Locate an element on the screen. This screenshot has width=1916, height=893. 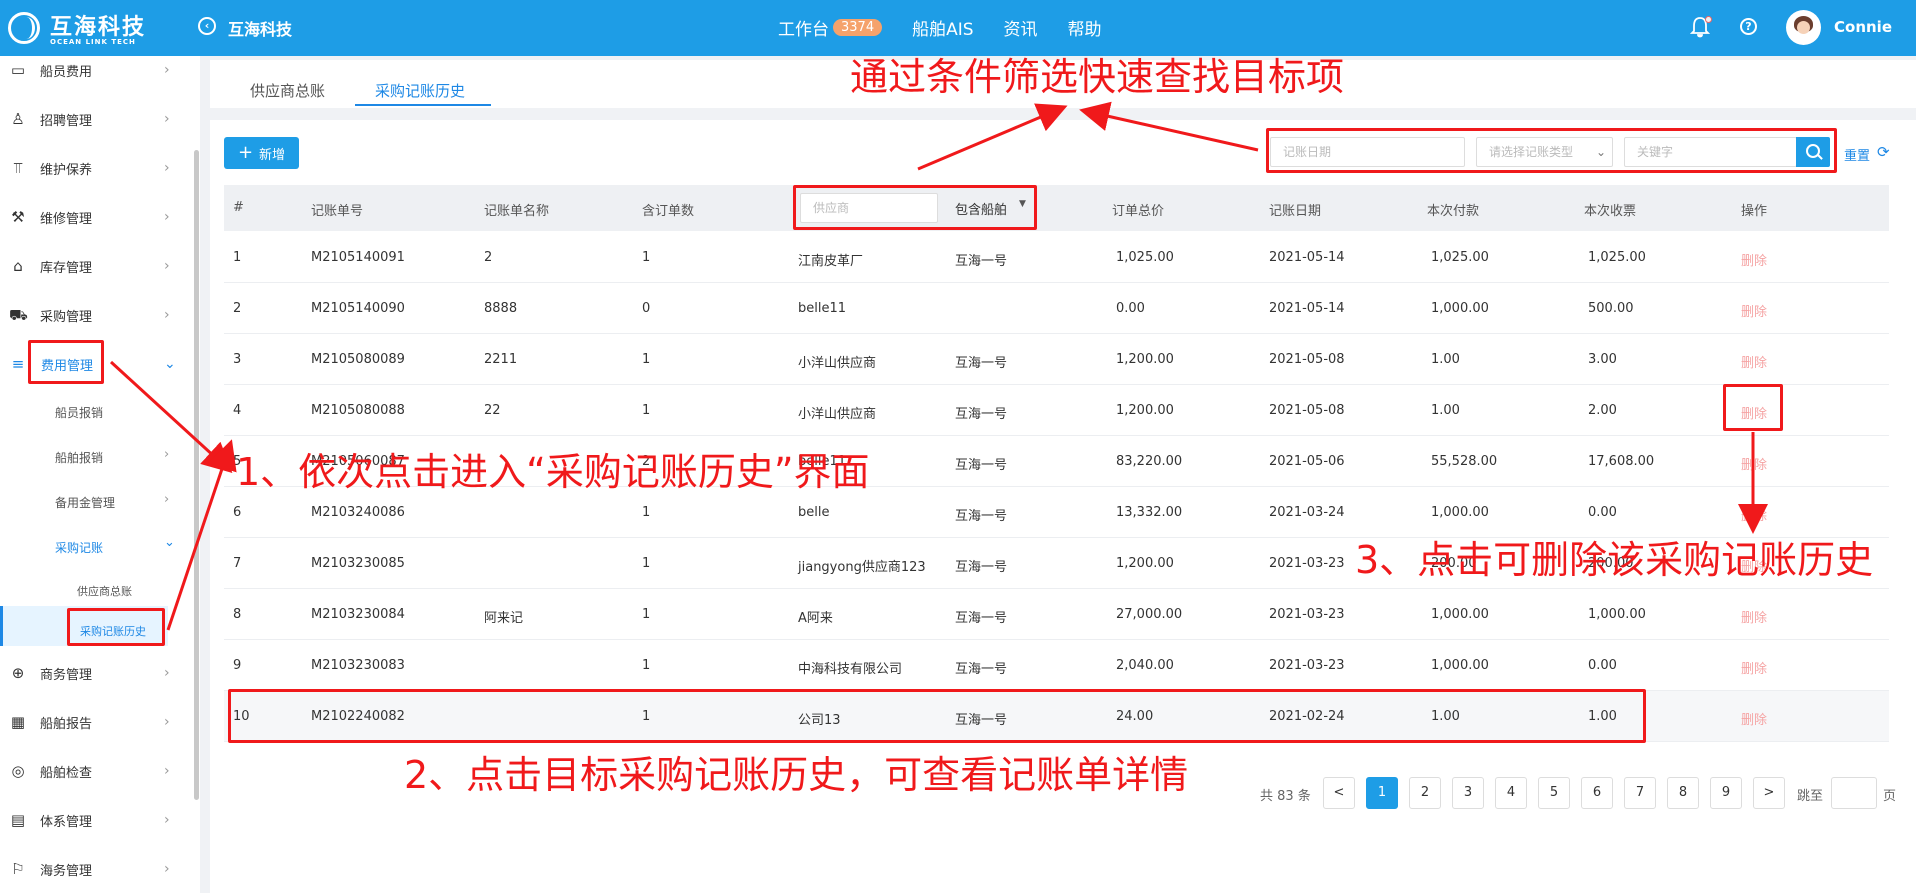
tab-supplier-ledger: 供应商总账 is located at coordinates (287, 90).